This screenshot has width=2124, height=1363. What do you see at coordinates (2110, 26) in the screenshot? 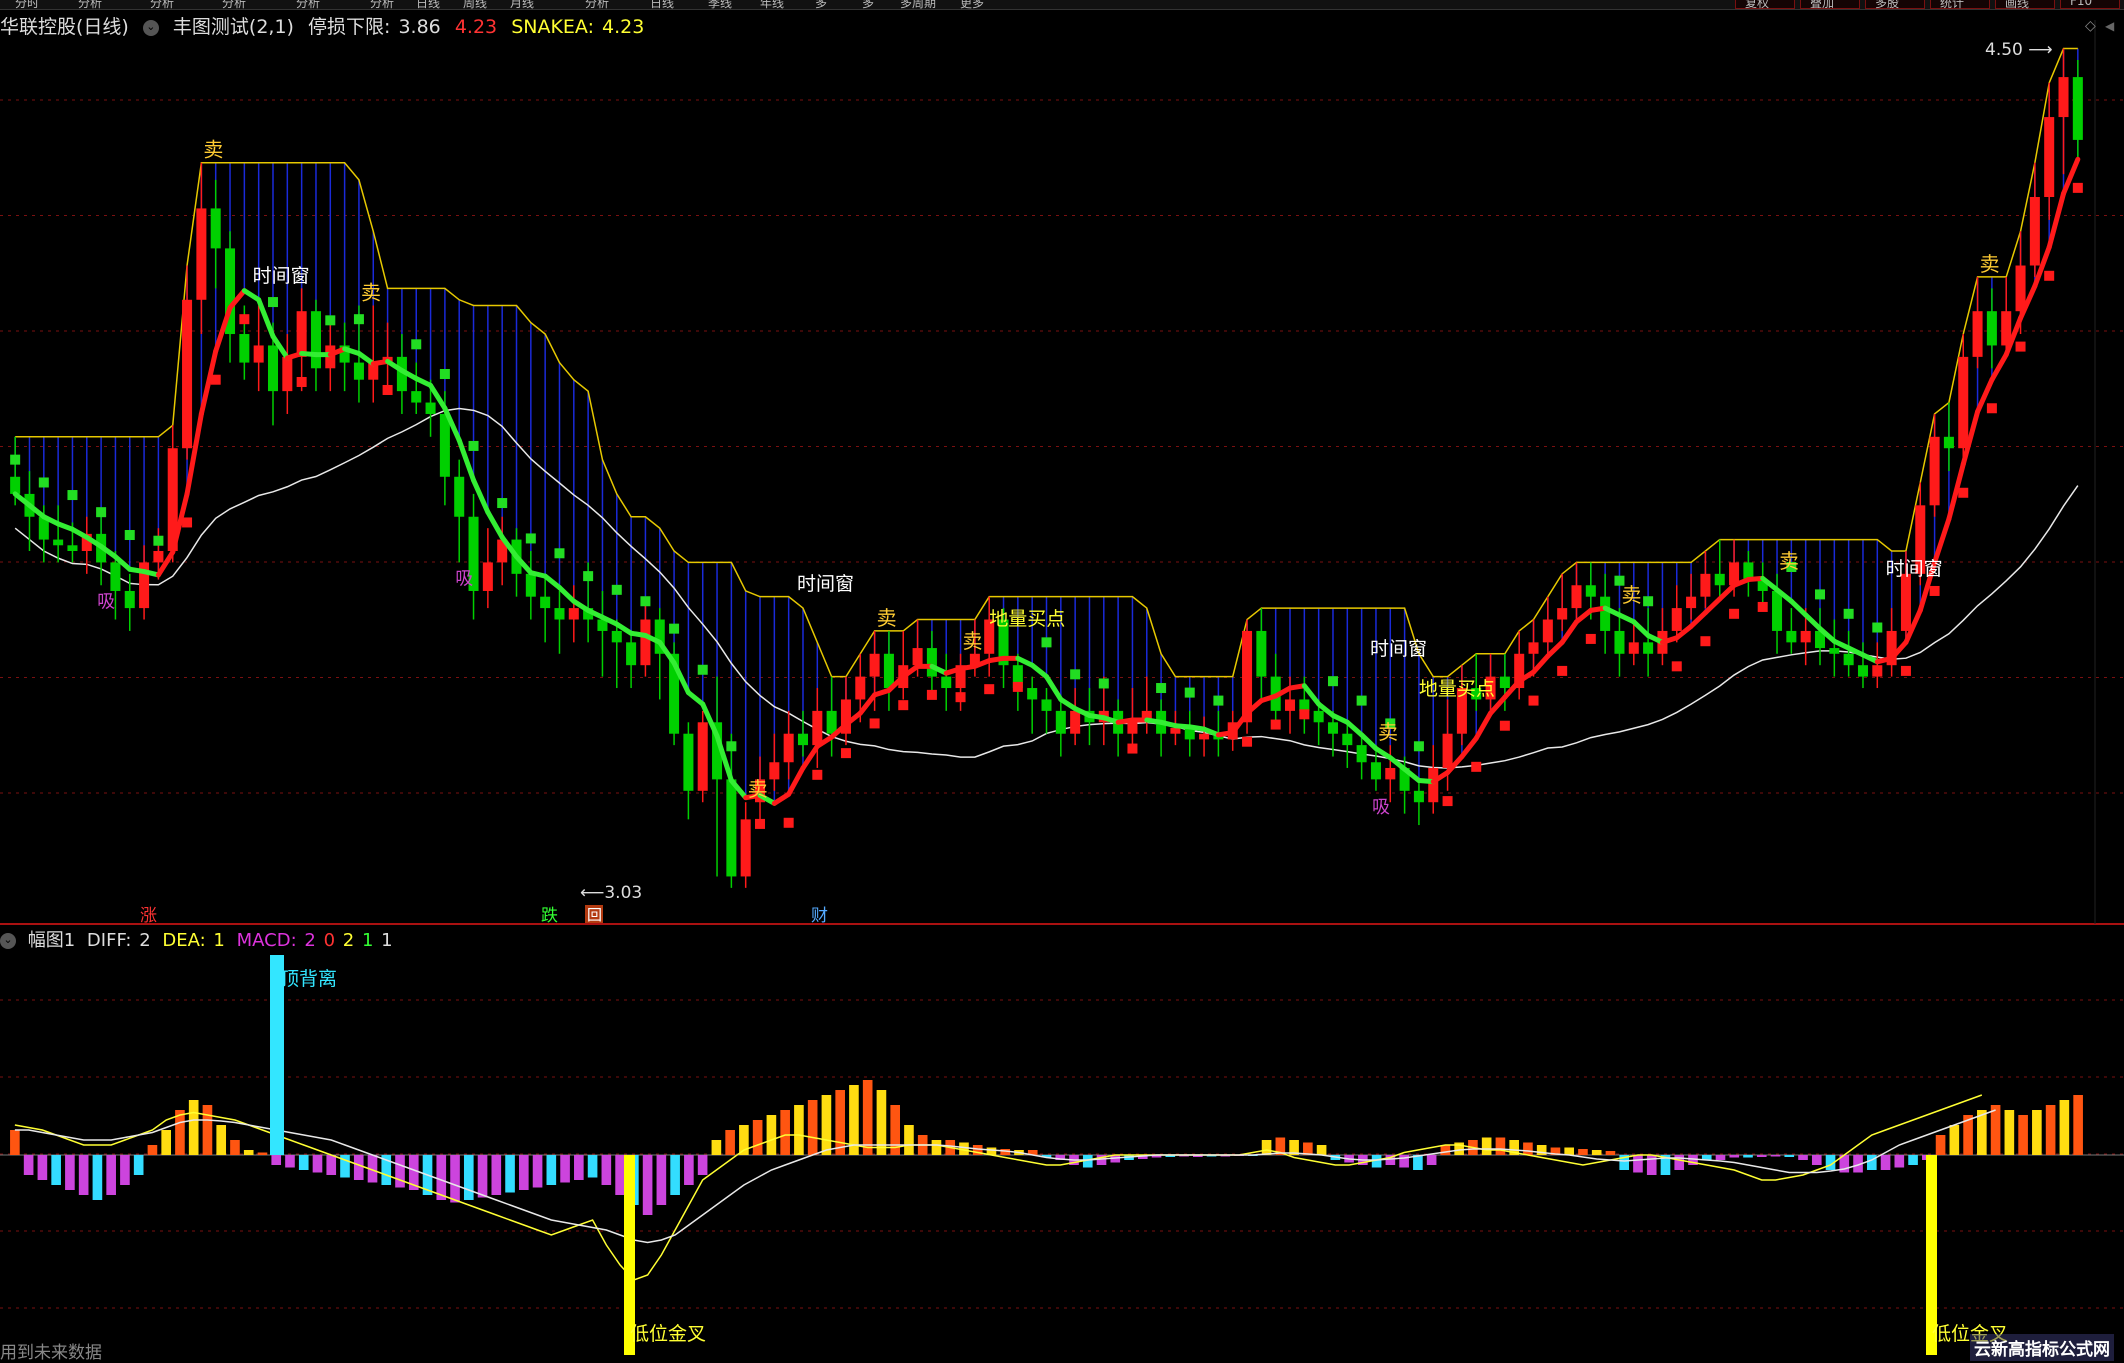
I see `scroll-left-icon: ◀` at bounding box center [2110, 26].